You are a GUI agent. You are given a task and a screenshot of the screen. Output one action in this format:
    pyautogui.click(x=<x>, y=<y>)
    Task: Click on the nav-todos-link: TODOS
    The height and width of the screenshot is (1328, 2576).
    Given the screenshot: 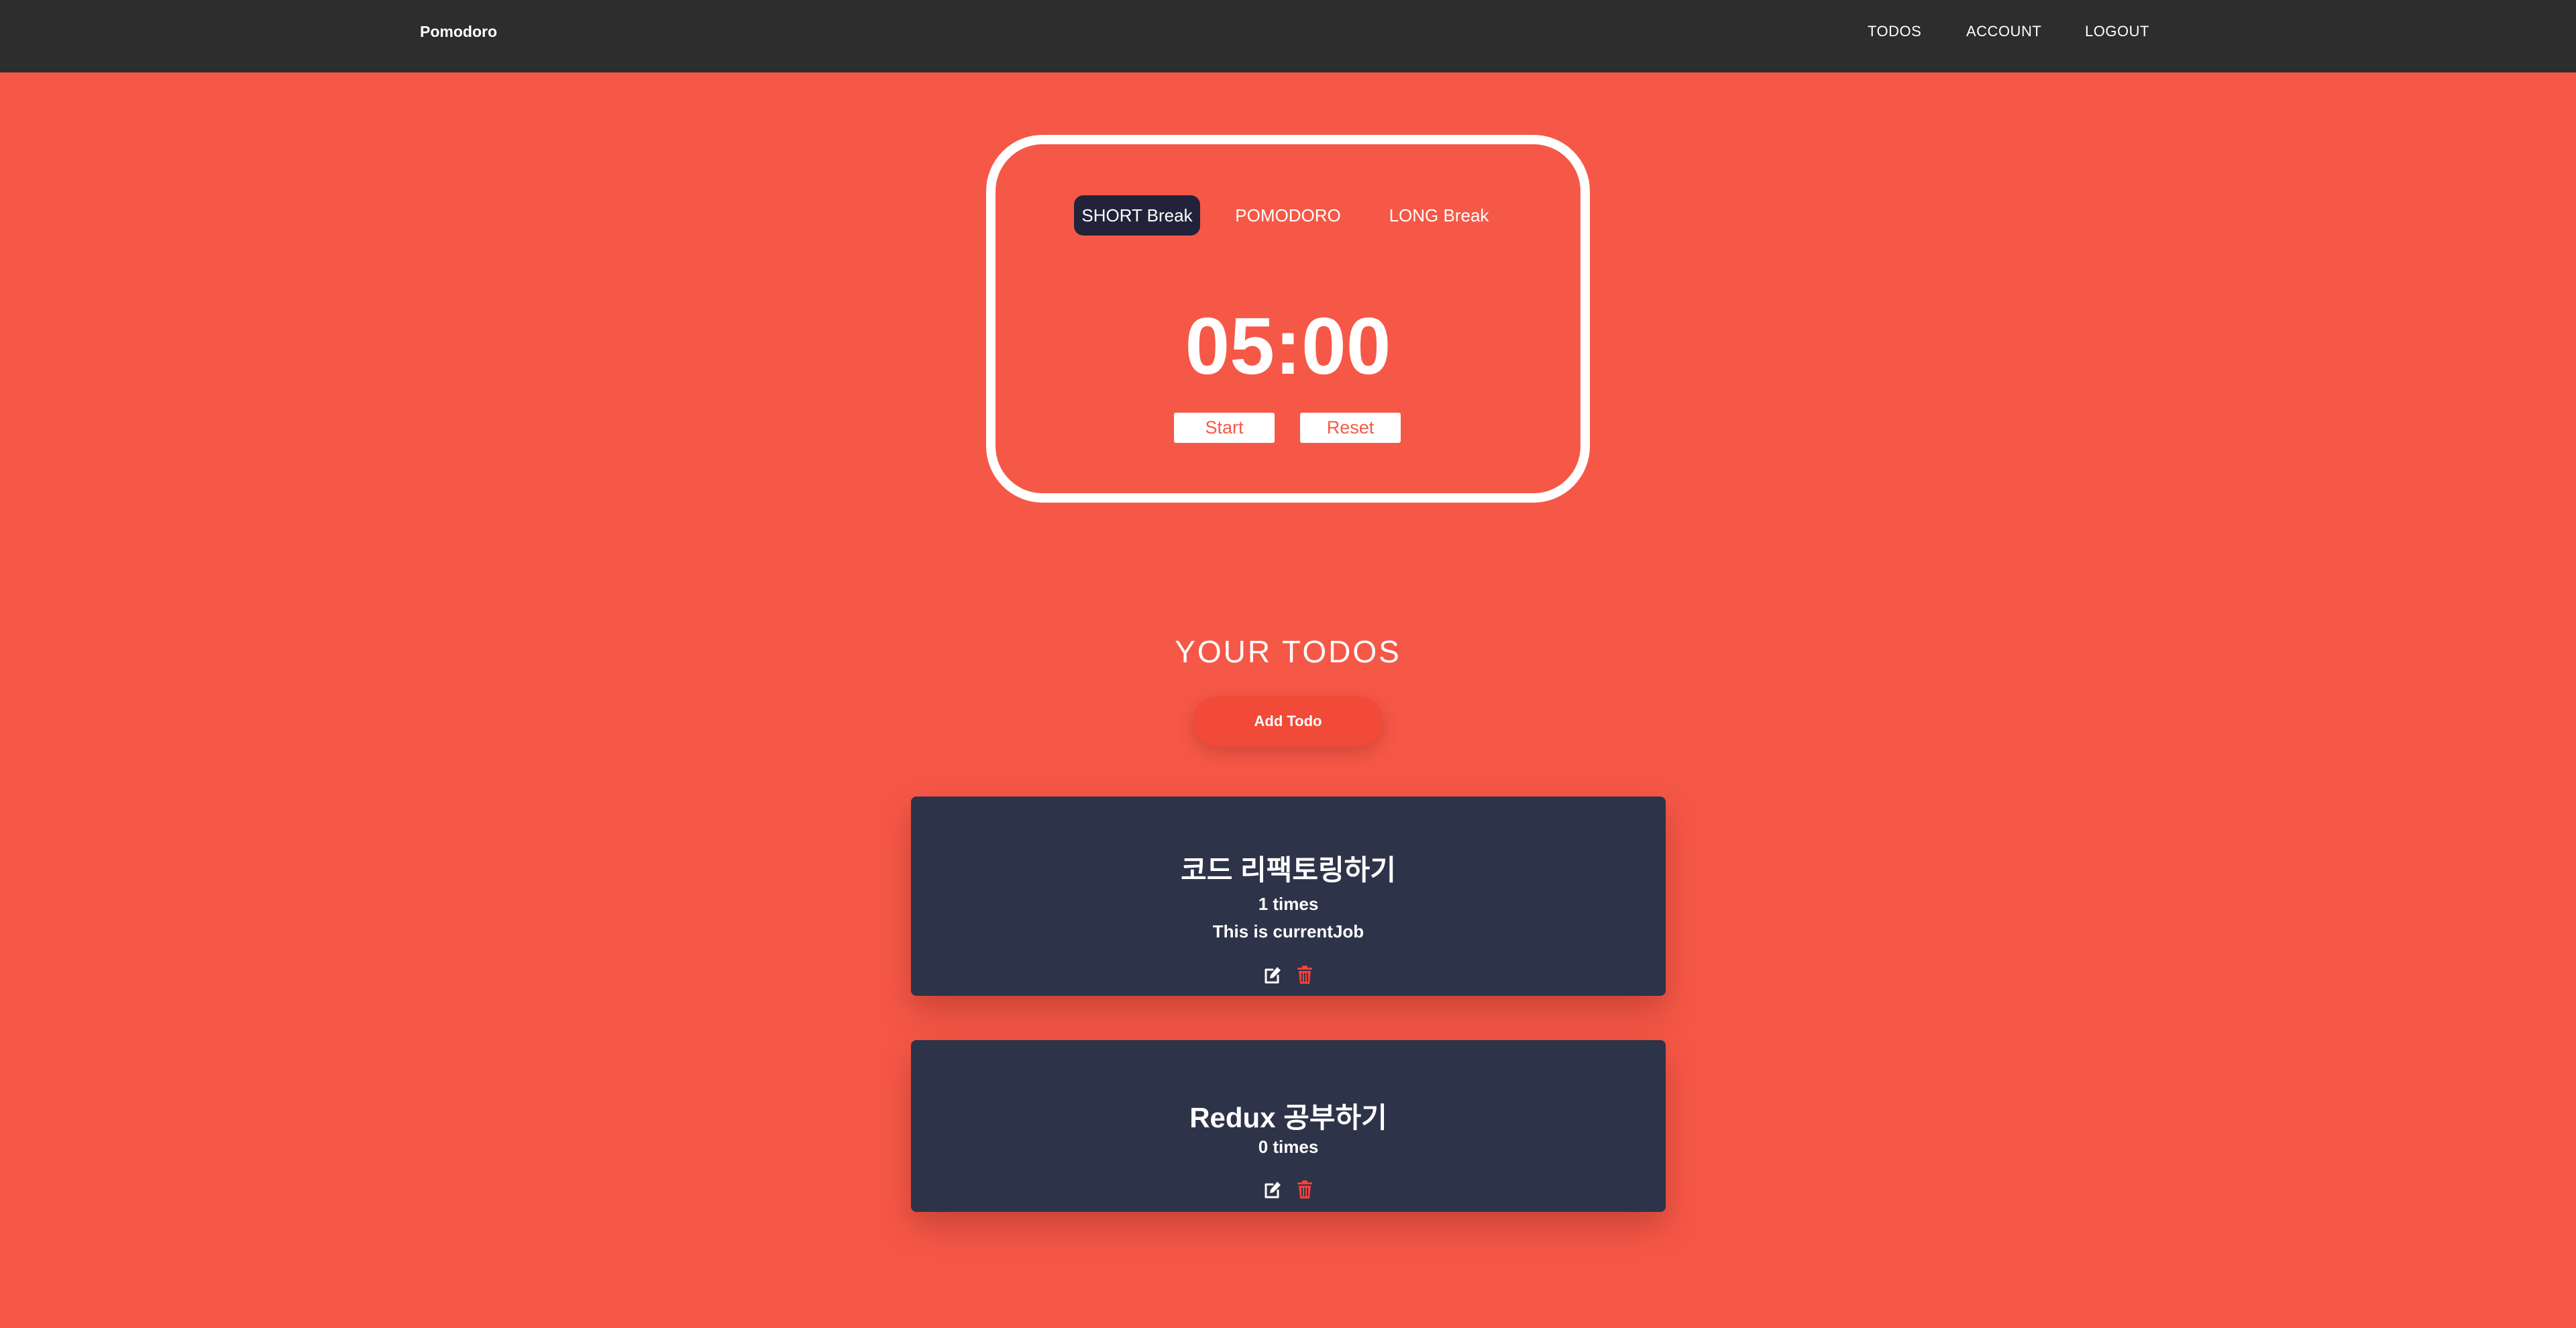 What is the action you would take?
    pyautogui.click(x=1894, y=31)
    